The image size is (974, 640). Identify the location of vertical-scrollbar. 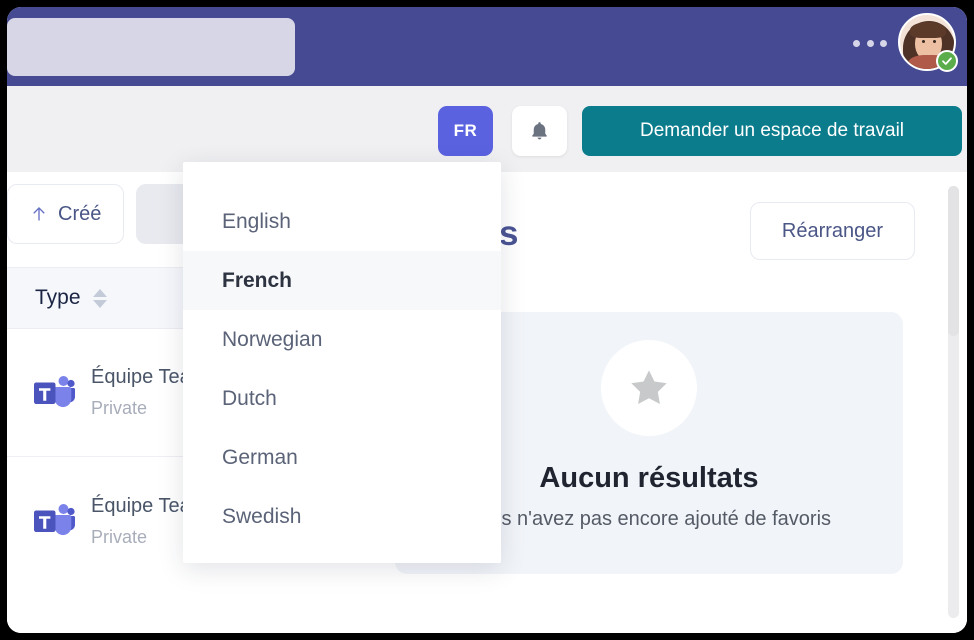
(953, 402).